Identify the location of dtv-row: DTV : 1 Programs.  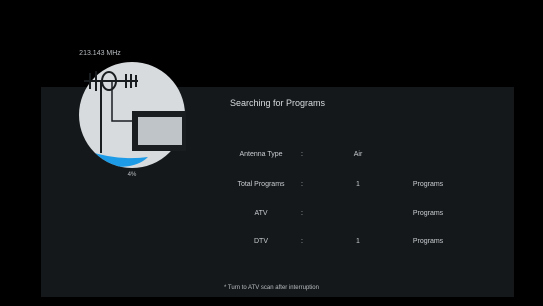
(271, 244).